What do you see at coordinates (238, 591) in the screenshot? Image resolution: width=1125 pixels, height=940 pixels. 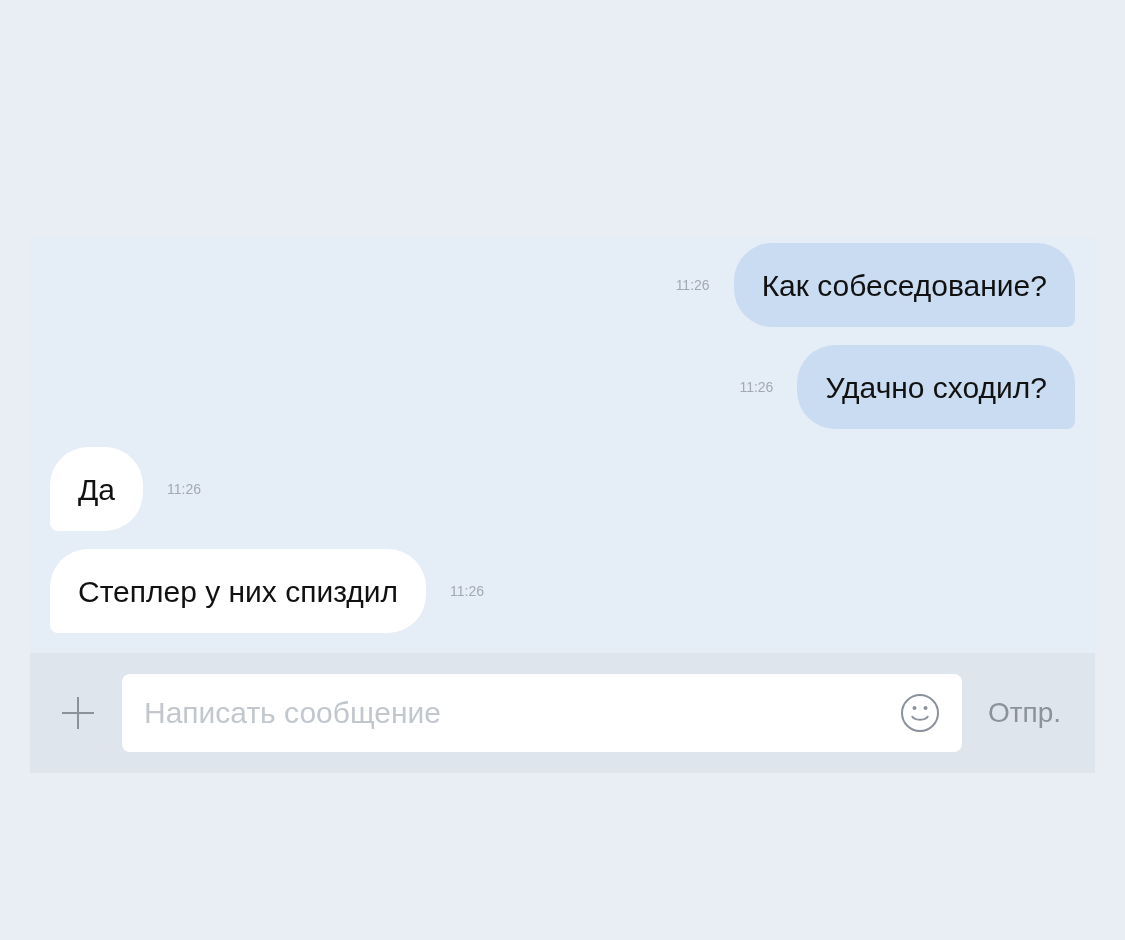 I see `message-bubble: Степлер у них спиздил` at bounding box center [238, 591].